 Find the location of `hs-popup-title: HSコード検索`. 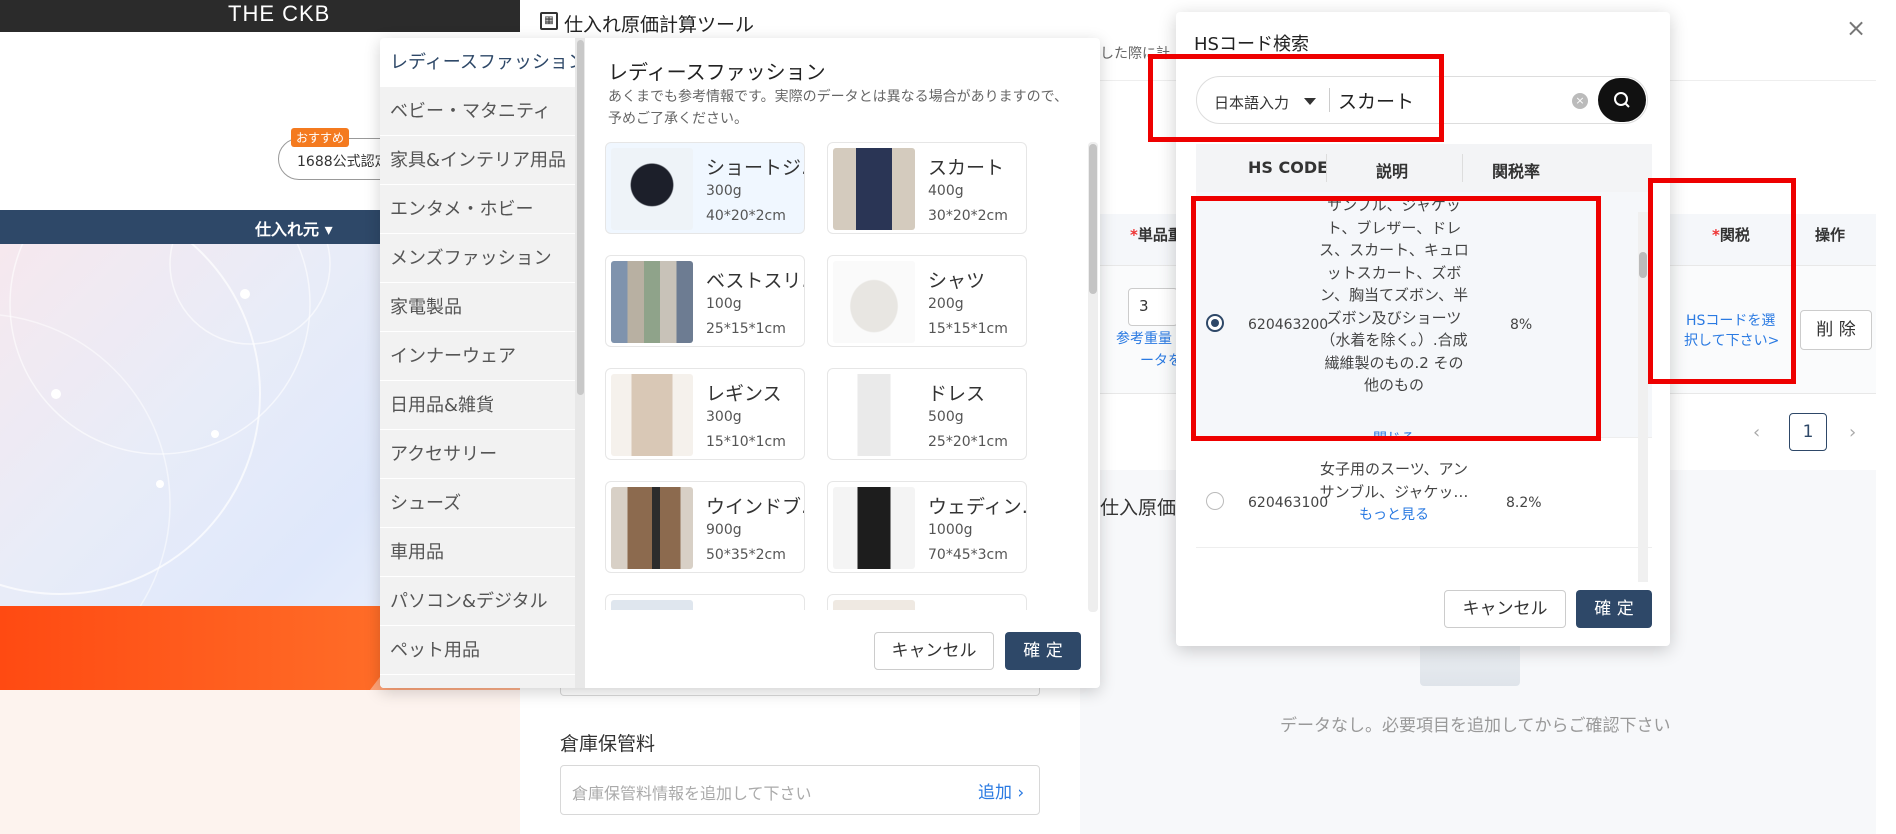

hs-popup-title: HSコード検索 is located at coordinates (1251, 44).